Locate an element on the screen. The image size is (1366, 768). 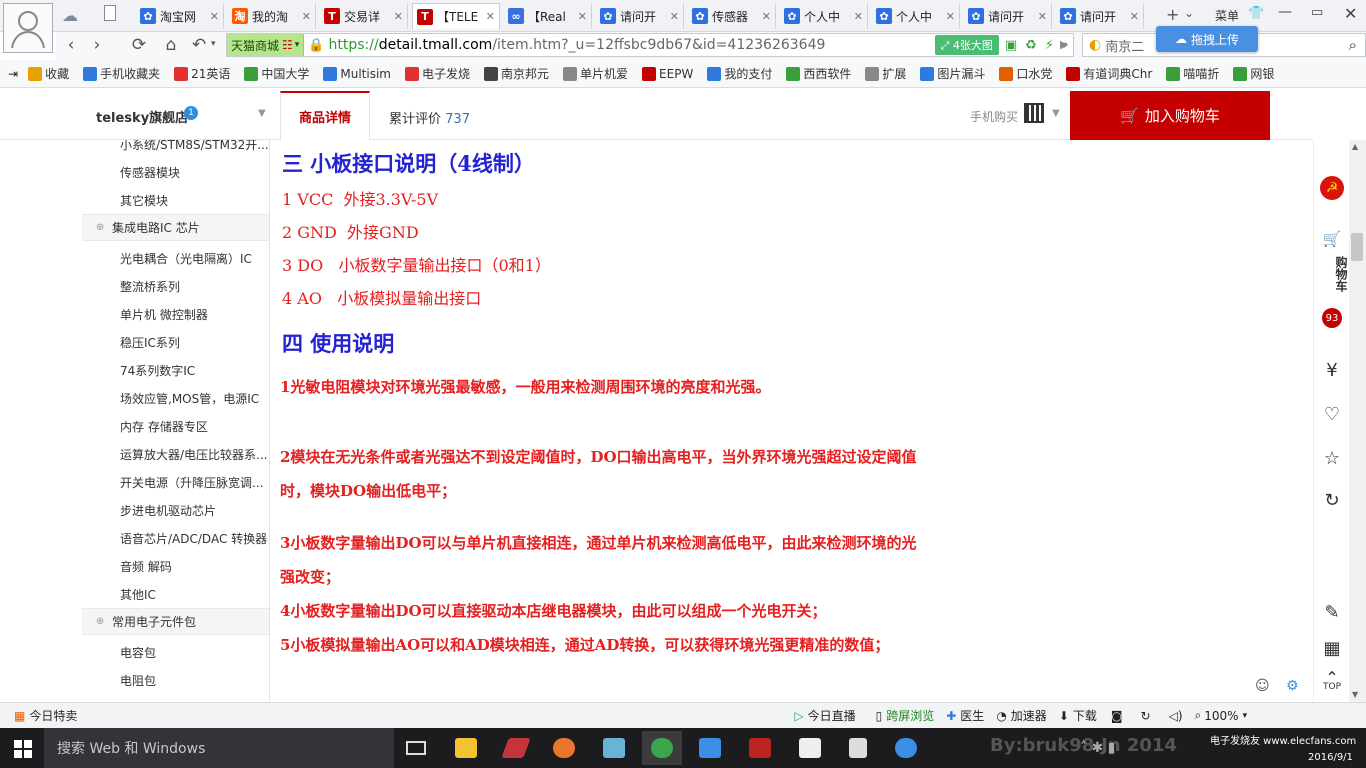
tray-icons: ˄ ✱ ▮ is located at coordinates (1097, 748).